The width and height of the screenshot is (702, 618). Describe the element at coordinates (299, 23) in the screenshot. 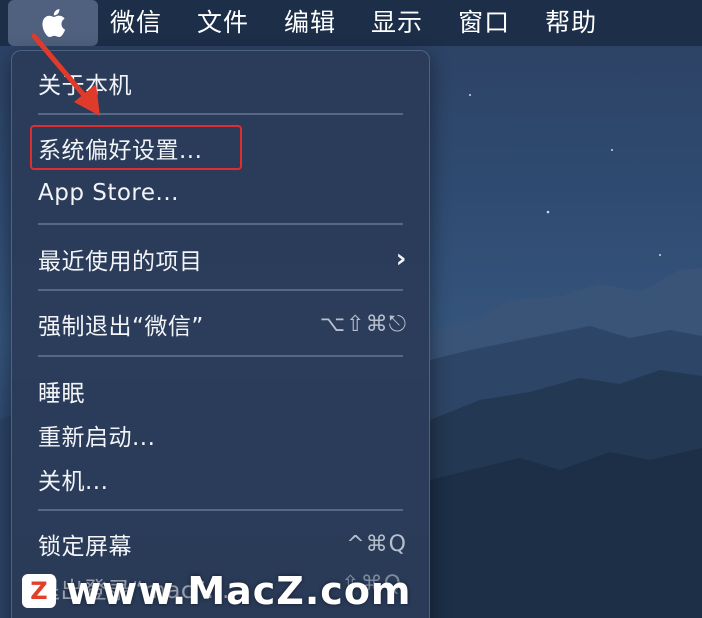

I see `menubar-item-edit: 编辑` at that location.